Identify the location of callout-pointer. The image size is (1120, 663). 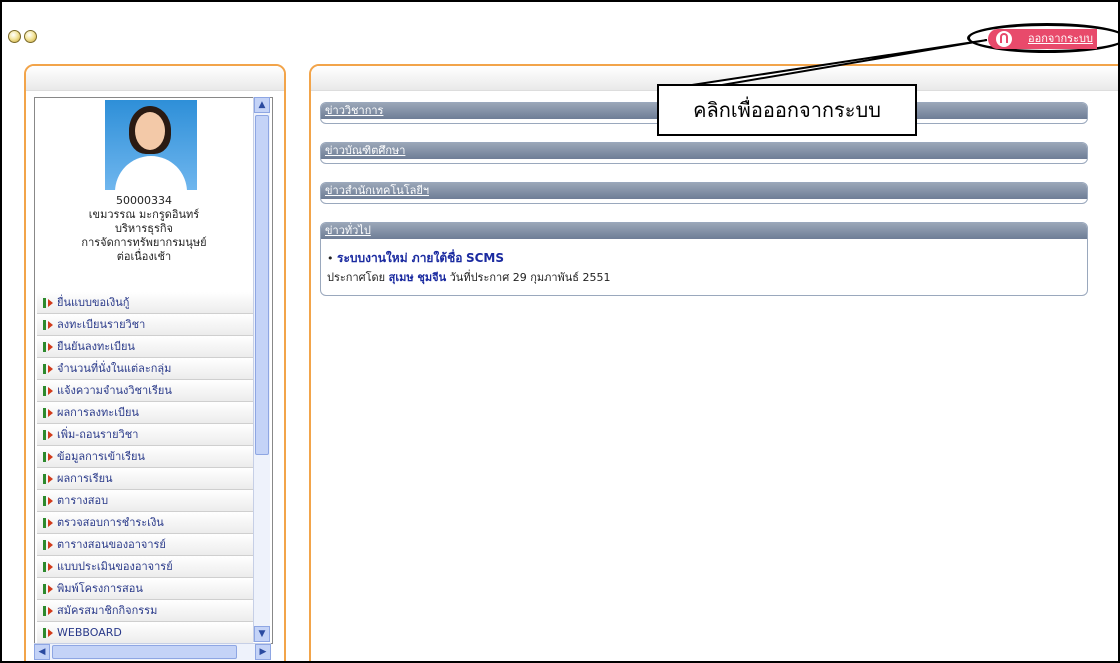
(839, 62).